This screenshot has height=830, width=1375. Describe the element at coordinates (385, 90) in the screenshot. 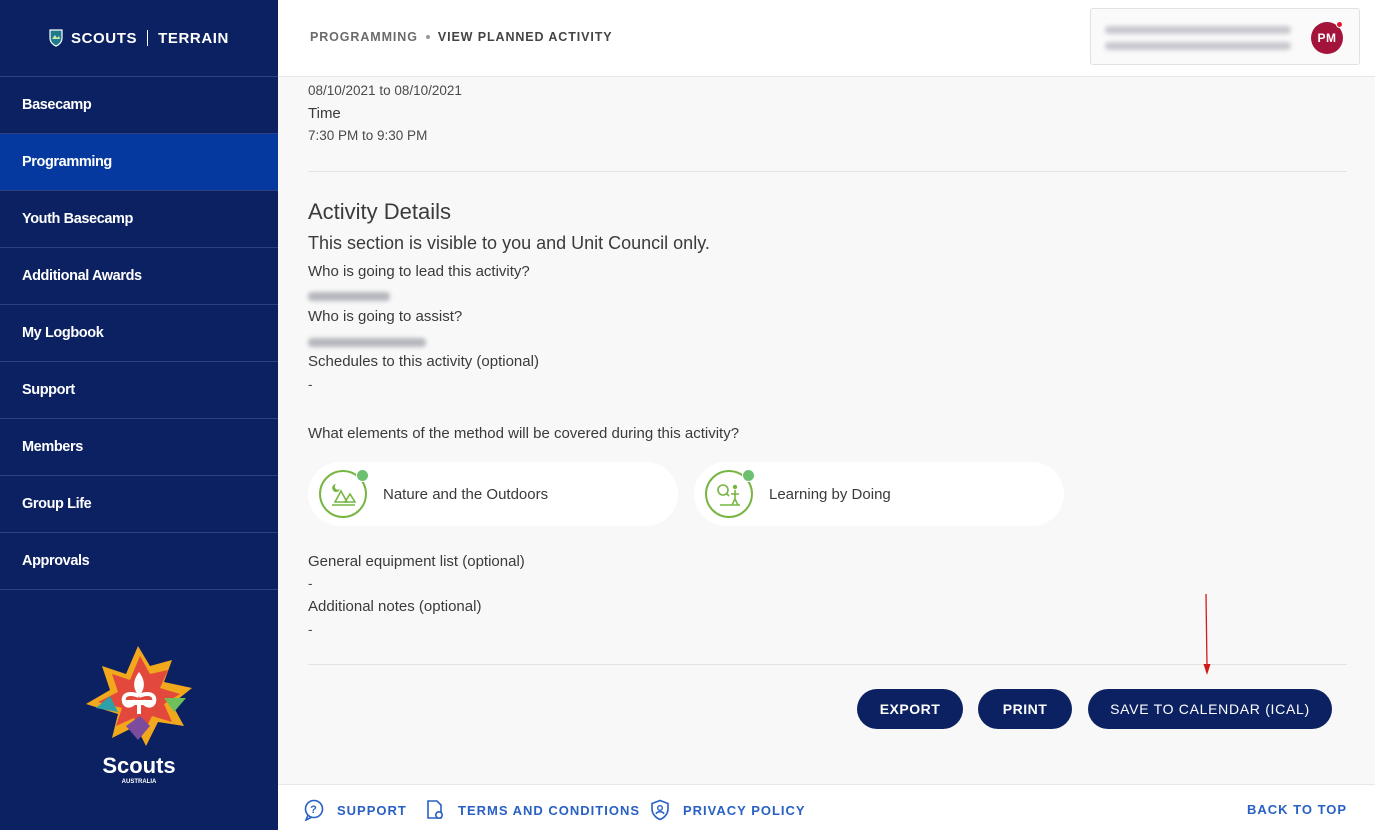

I see `activity-date-range: 08/10/2021 to 08/10/2021` at that location.